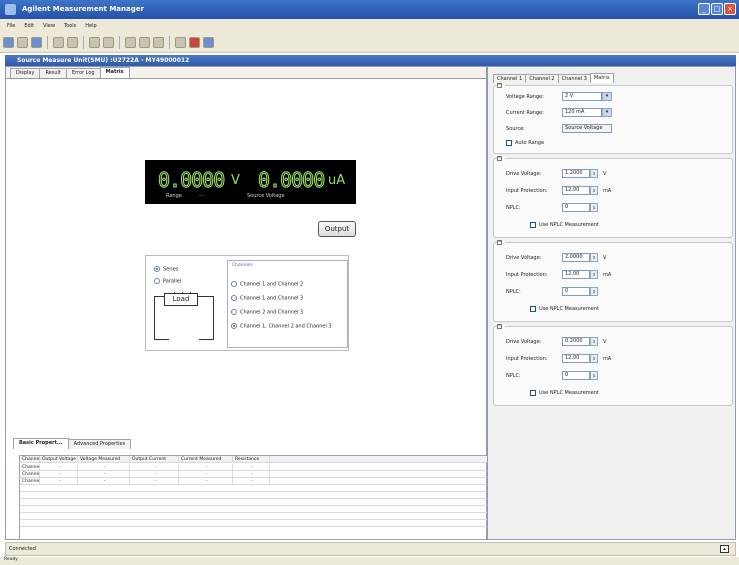  What do you see at coordinates (272, 284) in the screenshot?
I see `channel-option-label: Channel 1 and Channel 2` at bounding box center [272, 284].